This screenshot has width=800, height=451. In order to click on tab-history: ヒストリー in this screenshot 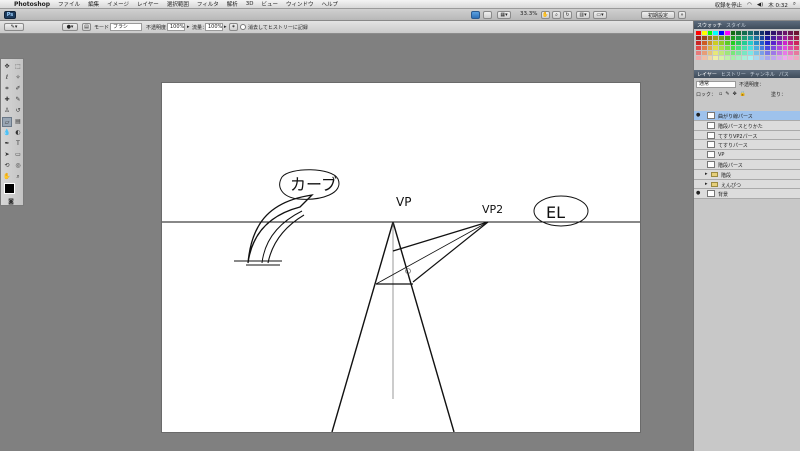, I will do `click(733, 74)`.